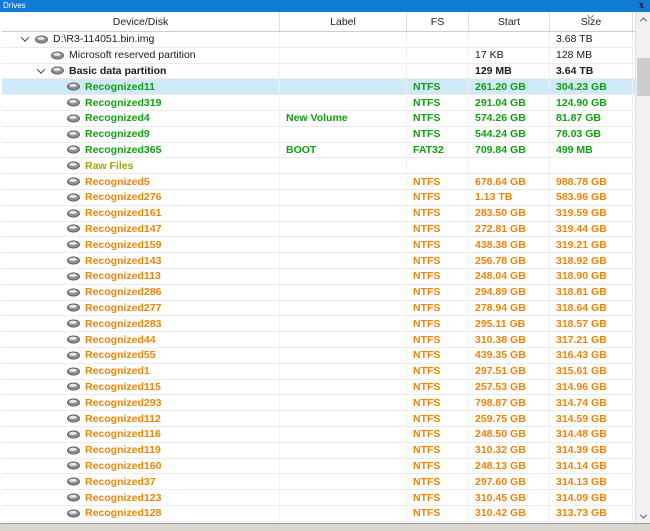 This screenshot has width=650, height=531. Describe the element at coordinates (642, 267) in the screenshot. I see `vertical-scrollbar` at that location.